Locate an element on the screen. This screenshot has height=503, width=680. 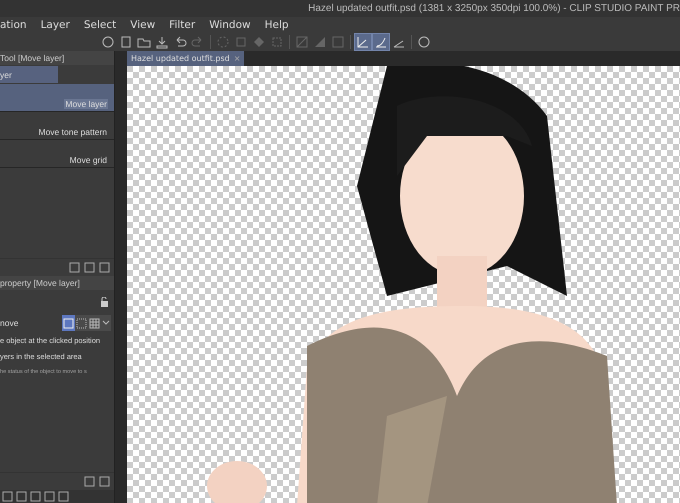
menu-item: ation is located at coordinates (13, 25).